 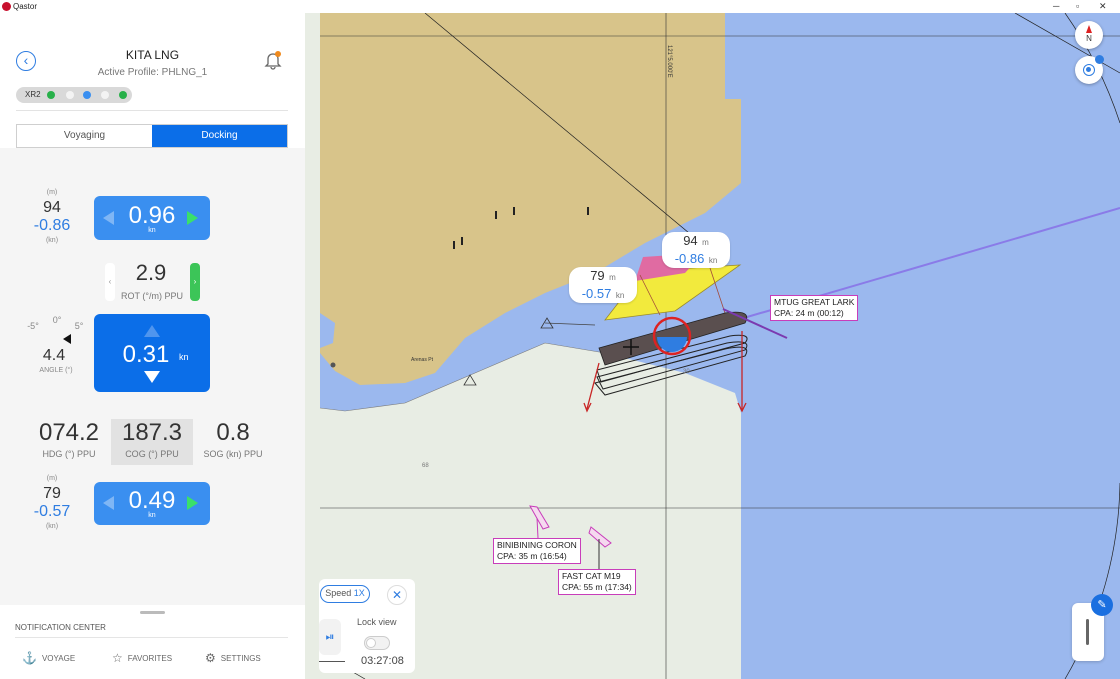 I want to click on hdg-value: 074.2, so click(x=69, y=432).